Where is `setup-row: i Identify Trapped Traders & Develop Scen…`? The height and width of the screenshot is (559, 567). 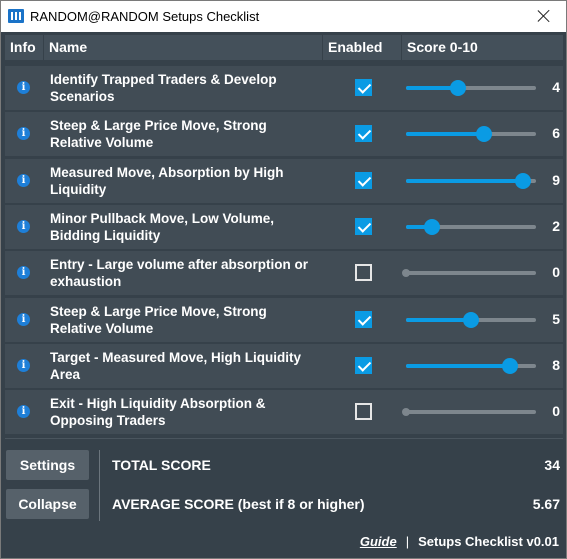 setup-row: i Identify Trapped Traders & Develop Scen… is located at coordinates (284, 88).